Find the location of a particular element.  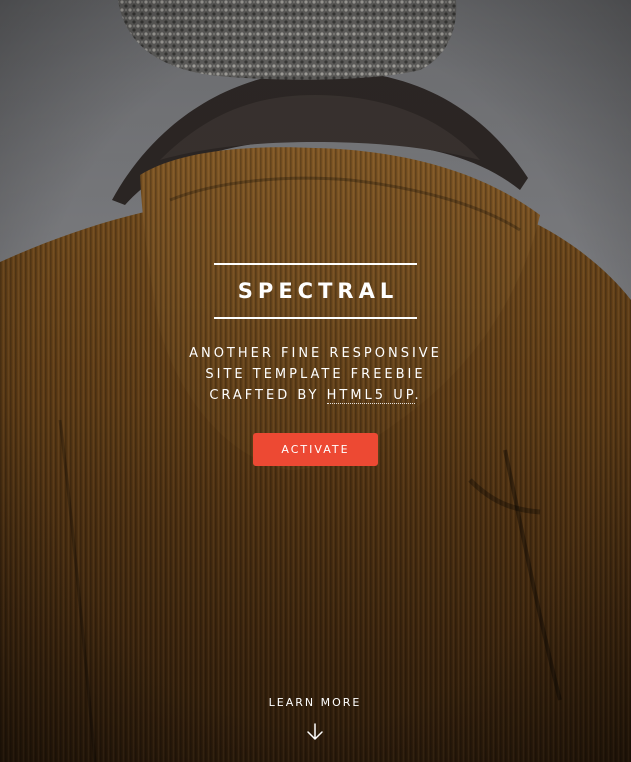

learn-more-label: LEARN MORE is located at coordinates (315, 702).